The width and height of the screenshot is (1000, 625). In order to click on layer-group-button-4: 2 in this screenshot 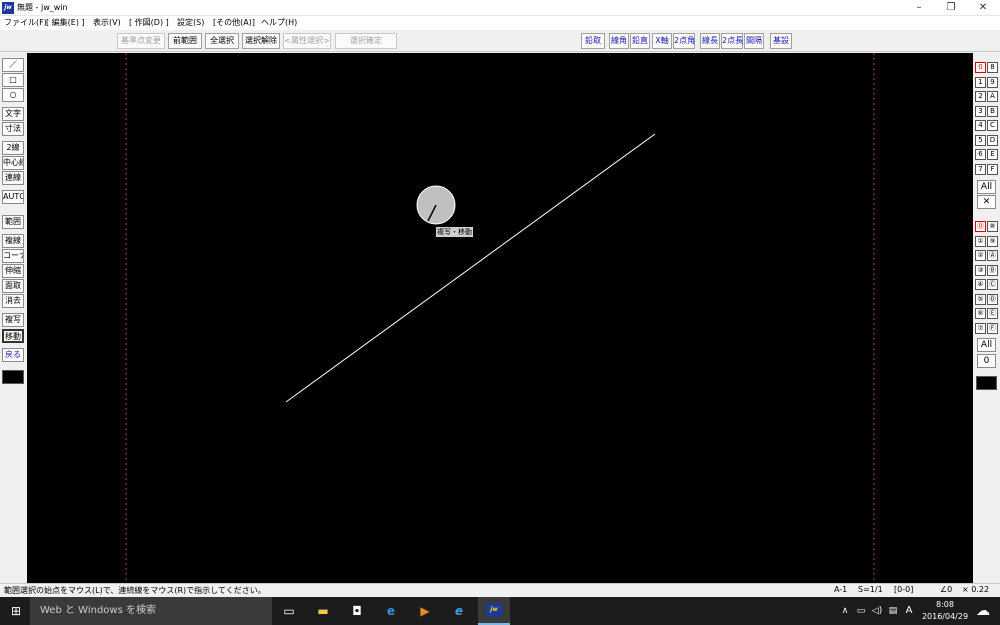, I will do `click(980, 96)`.